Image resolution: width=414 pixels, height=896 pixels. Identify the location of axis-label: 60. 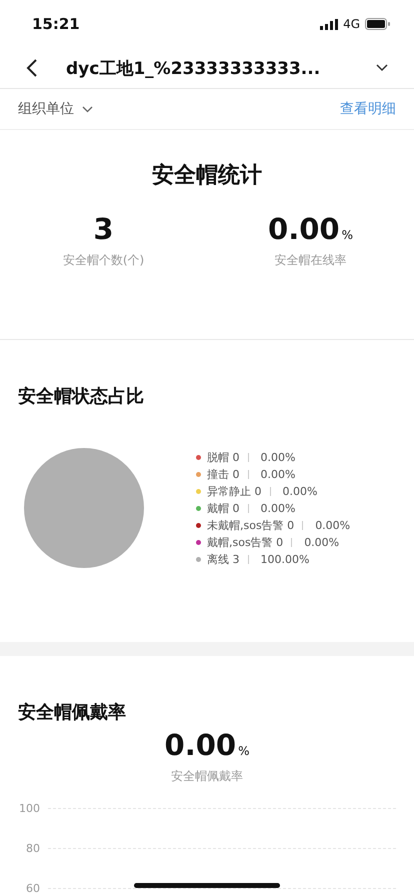
(32, 888).